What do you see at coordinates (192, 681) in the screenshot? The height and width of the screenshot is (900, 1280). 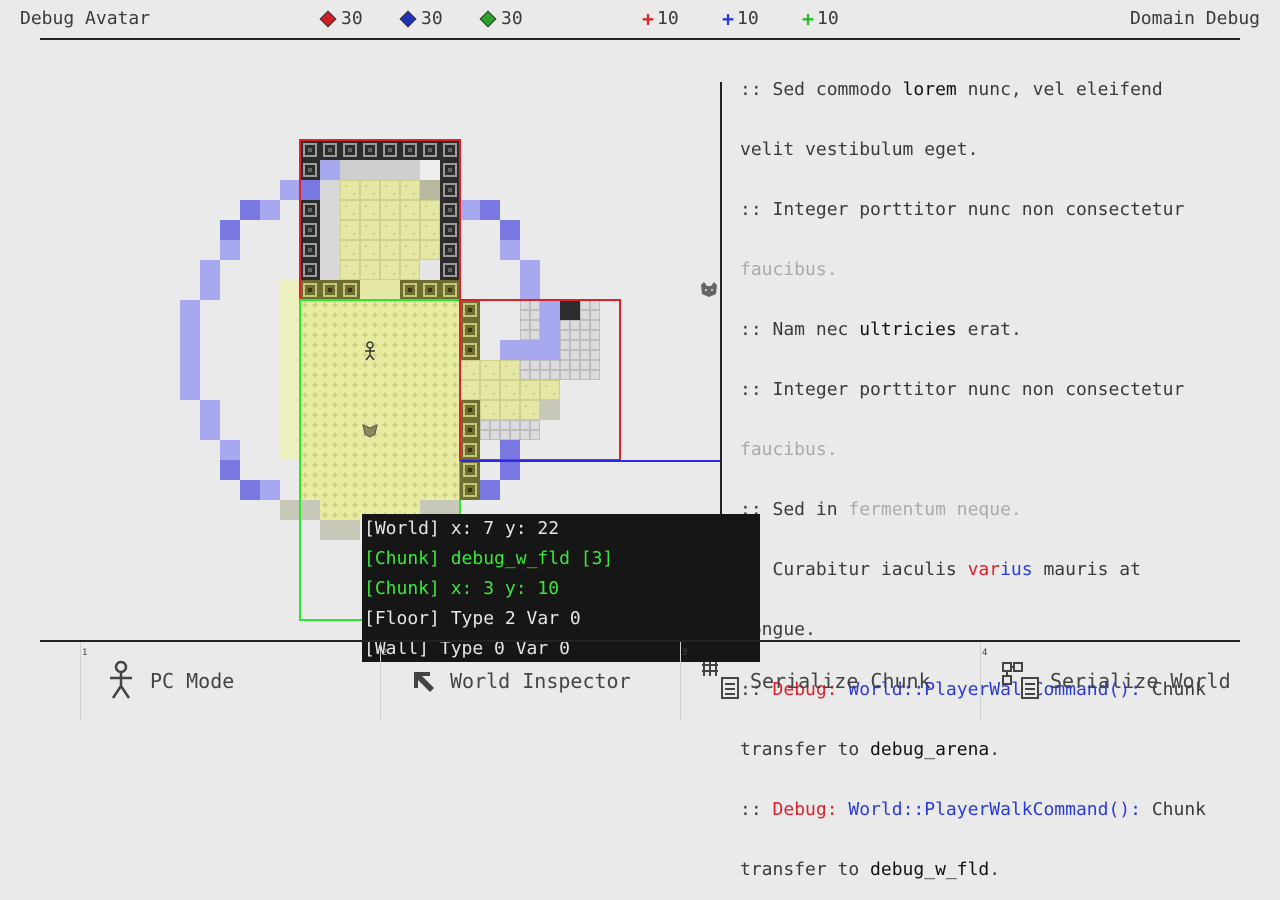 I see `pc-mode-label: PC Mode` at bounding box center [192, 681].